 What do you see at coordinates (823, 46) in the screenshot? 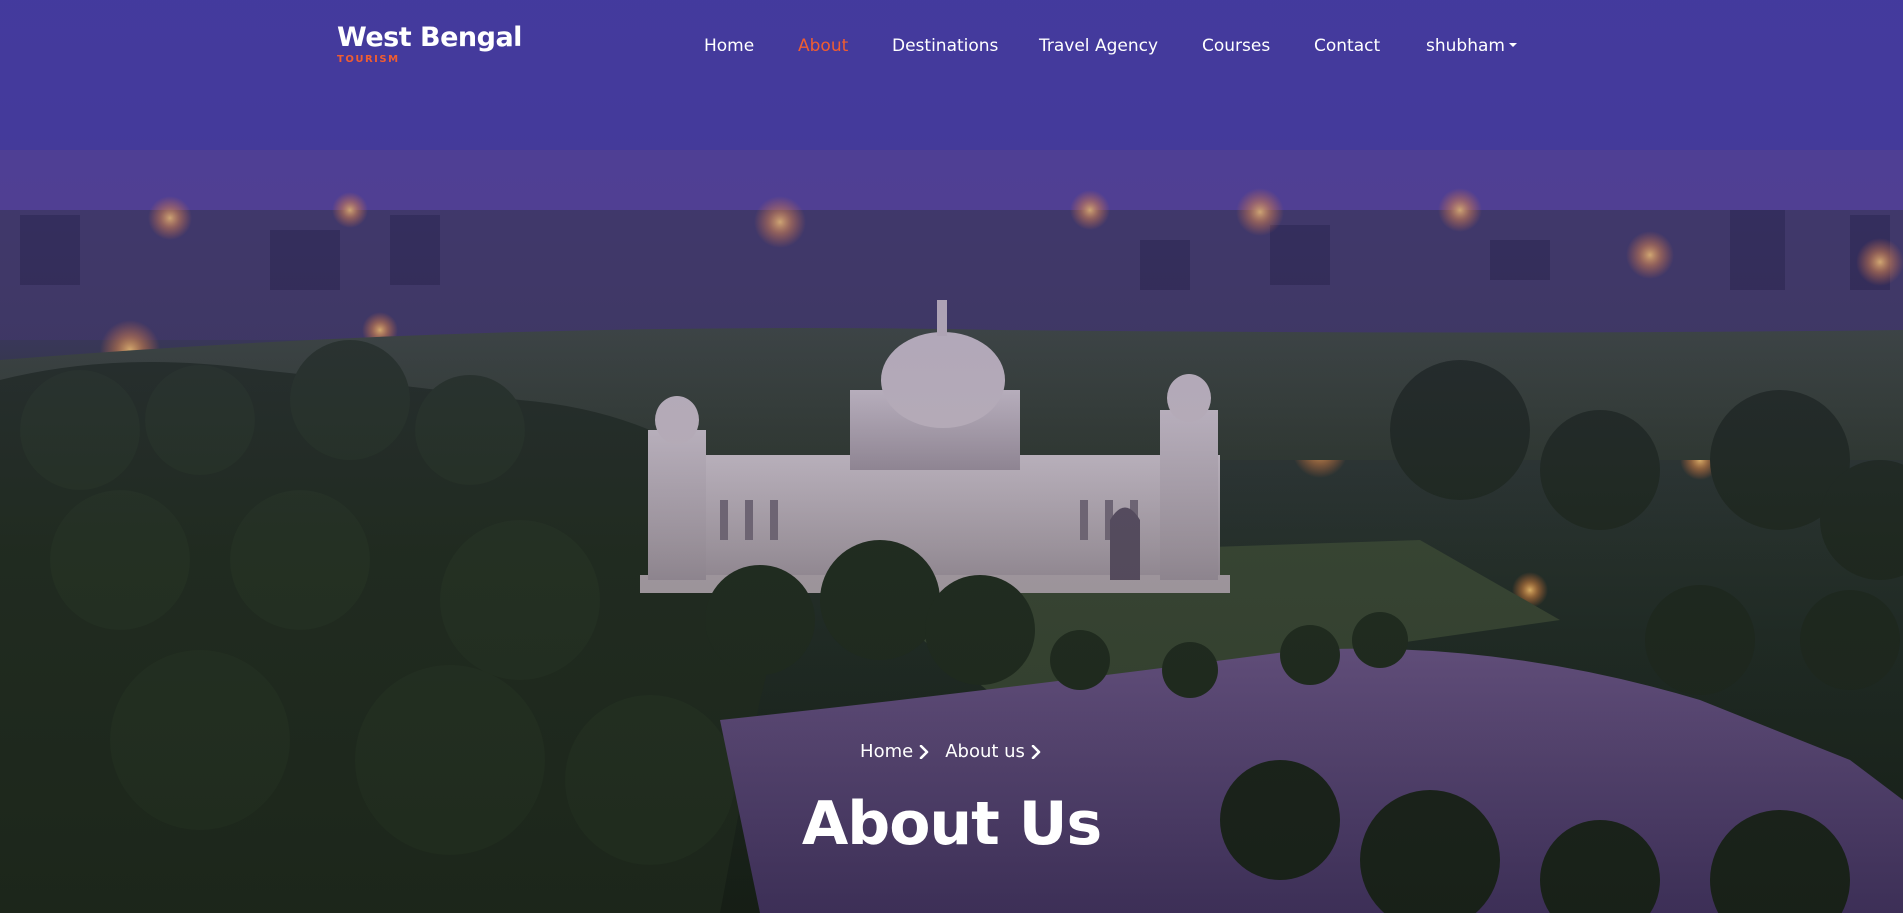
I see `nav-about: About` at bounding box center [823, 46].